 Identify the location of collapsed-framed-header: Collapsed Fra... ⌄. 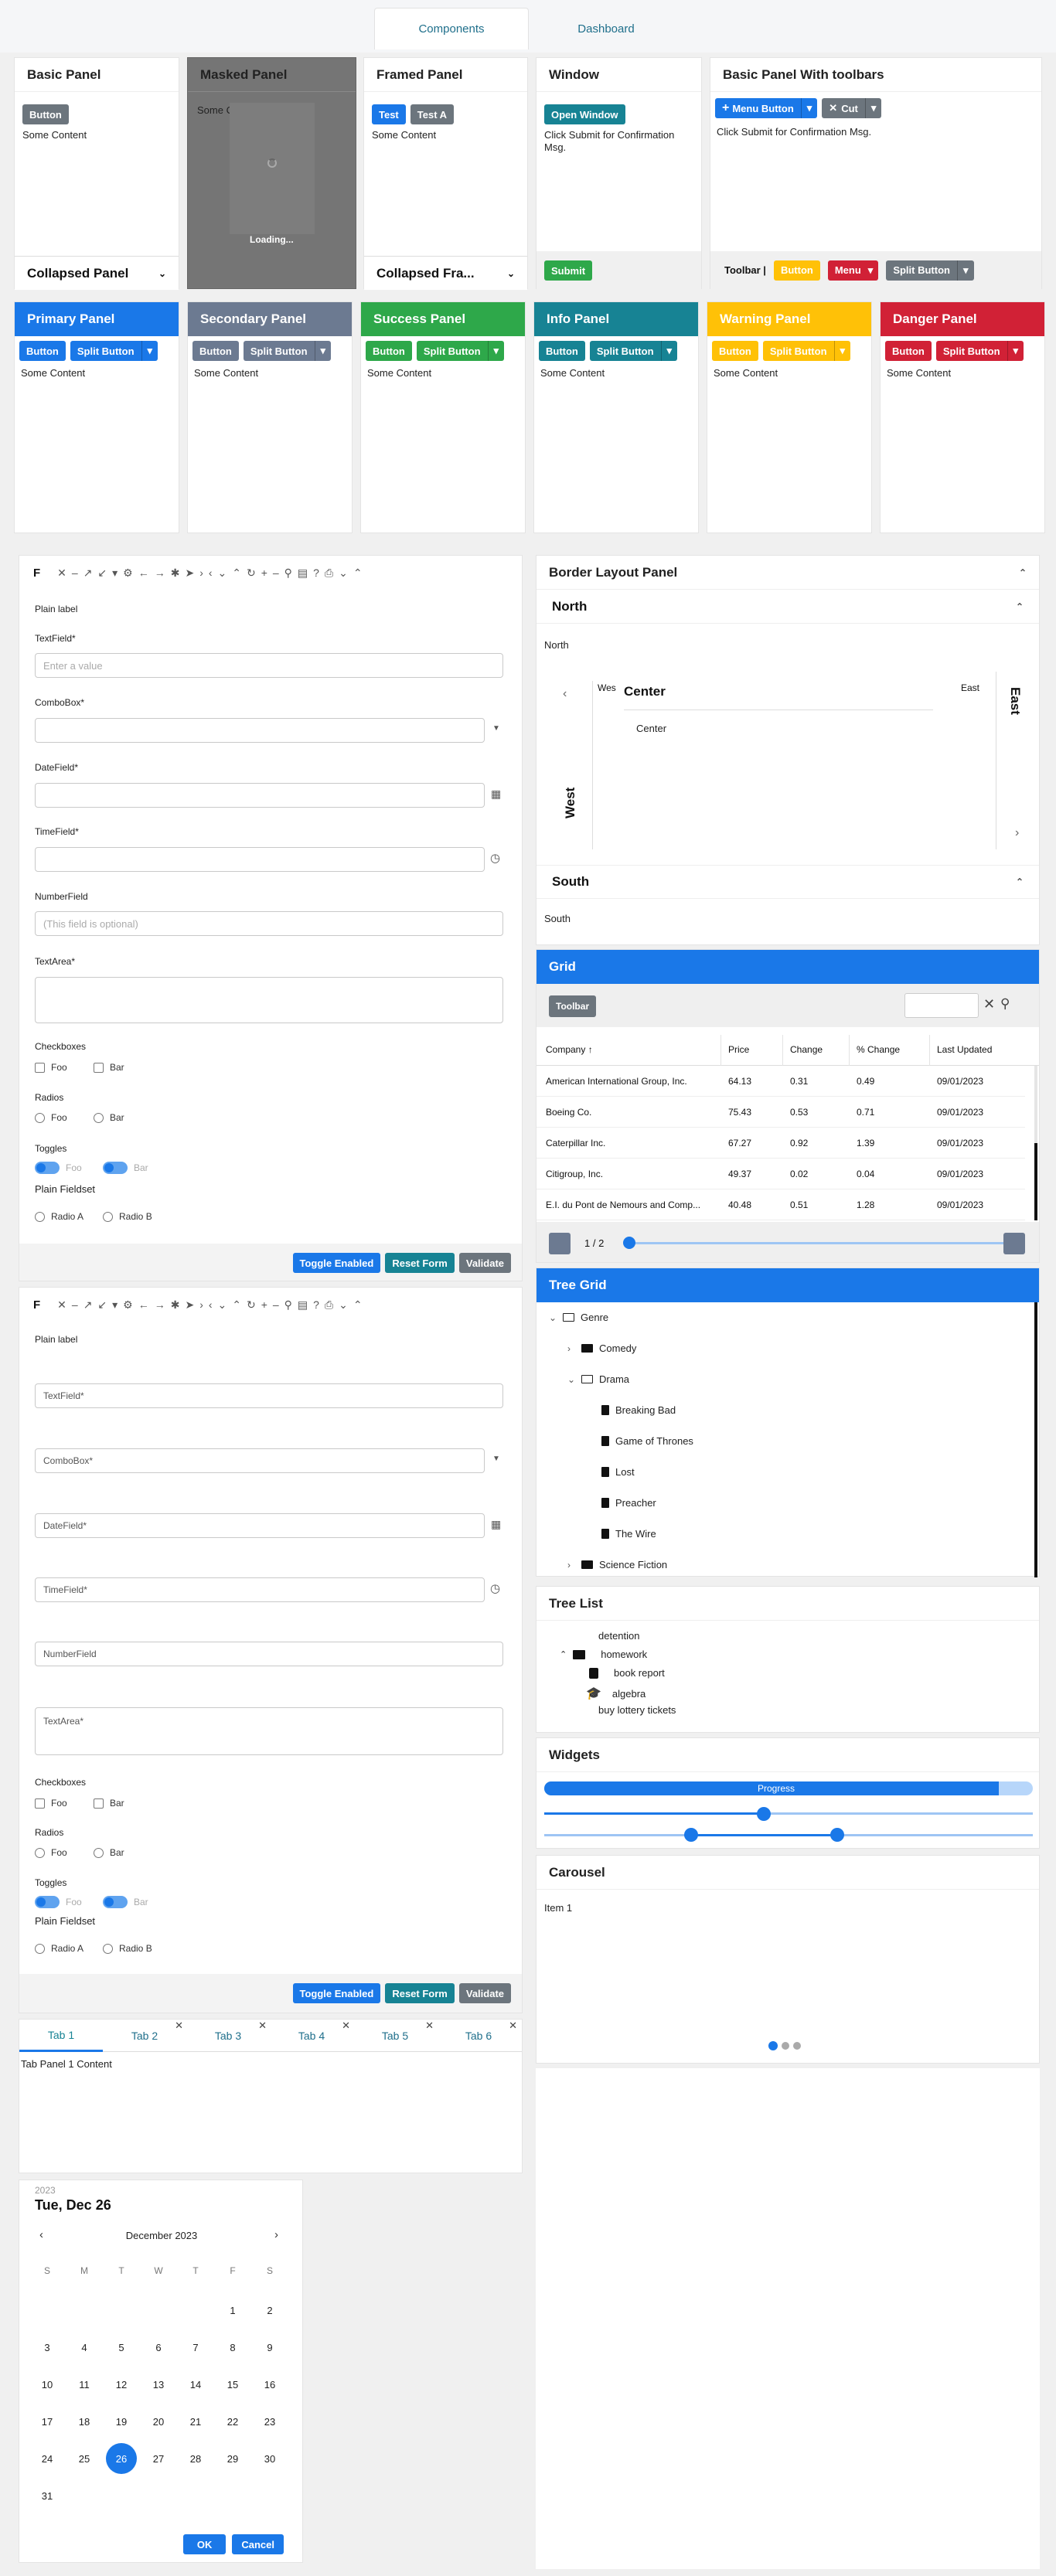
(445, 273).